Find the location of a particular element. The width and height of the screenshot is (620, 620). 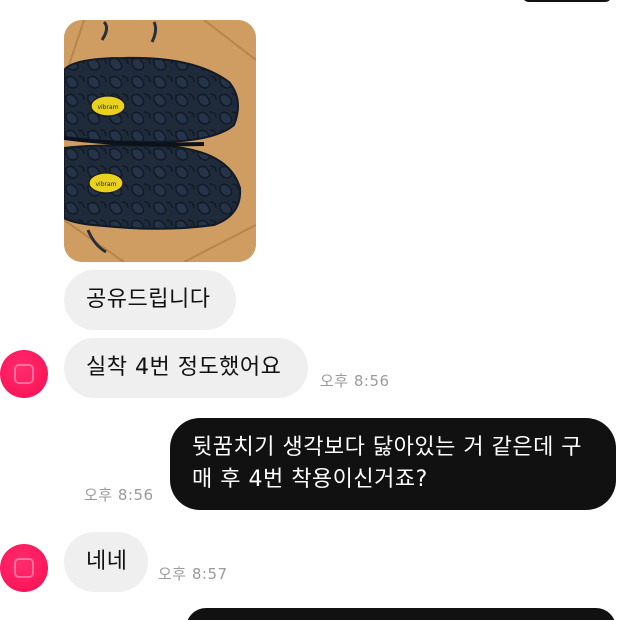

vibram-logo-top: vibram is located at coordinates (108, 106).